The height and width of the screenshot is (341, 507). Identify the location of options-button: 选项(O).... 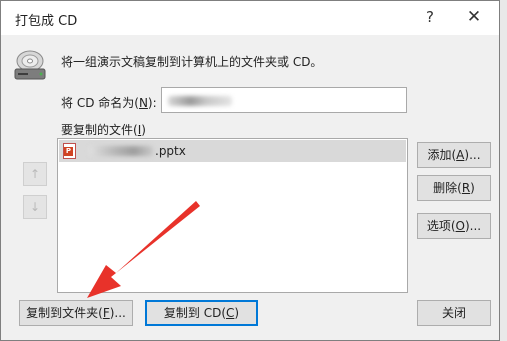
(454, 226).